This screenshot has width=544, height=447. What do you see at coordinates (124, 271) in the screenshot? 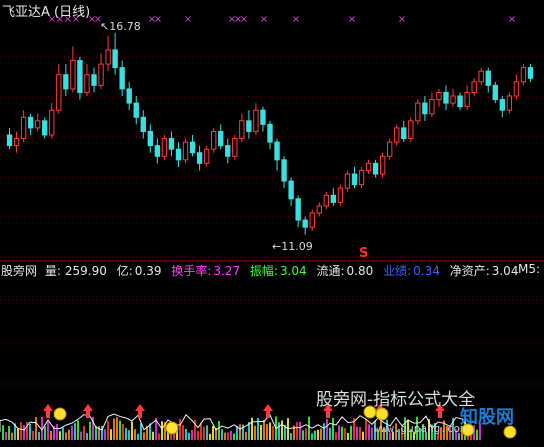
I see `amount-label: 亿:` at bounding box center [124, 271].